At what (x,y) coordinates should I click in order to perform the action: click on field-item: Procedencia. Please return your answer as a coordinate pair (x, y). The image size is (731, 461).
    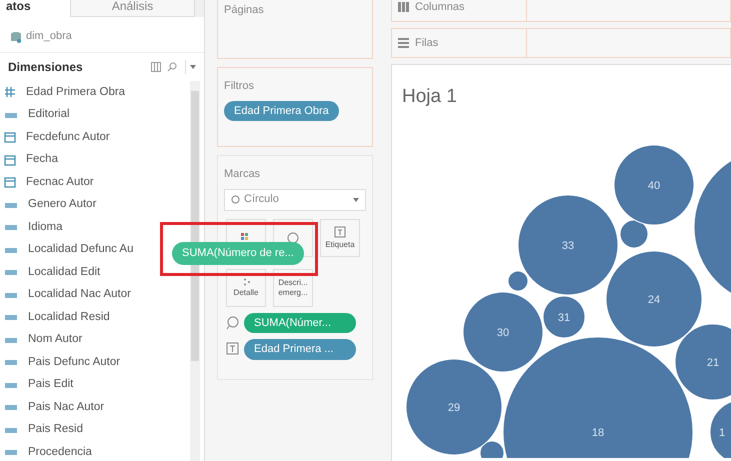
    Looking at the image, I should click on (60, 452).